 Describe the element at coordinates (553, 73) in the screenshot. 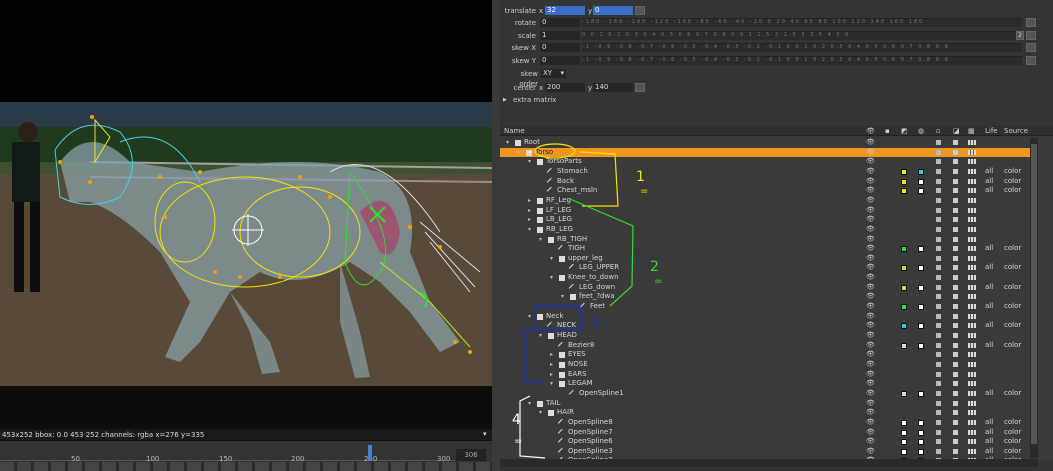

I see `skew-order-dropdown: XY ▾` at that location.